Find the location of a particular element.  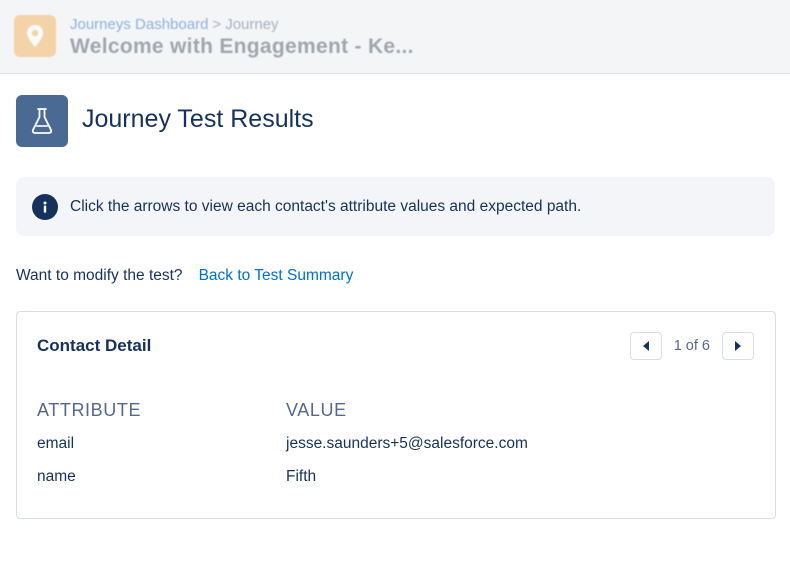

attribute-cell: email is located at coordinates (56, 443).